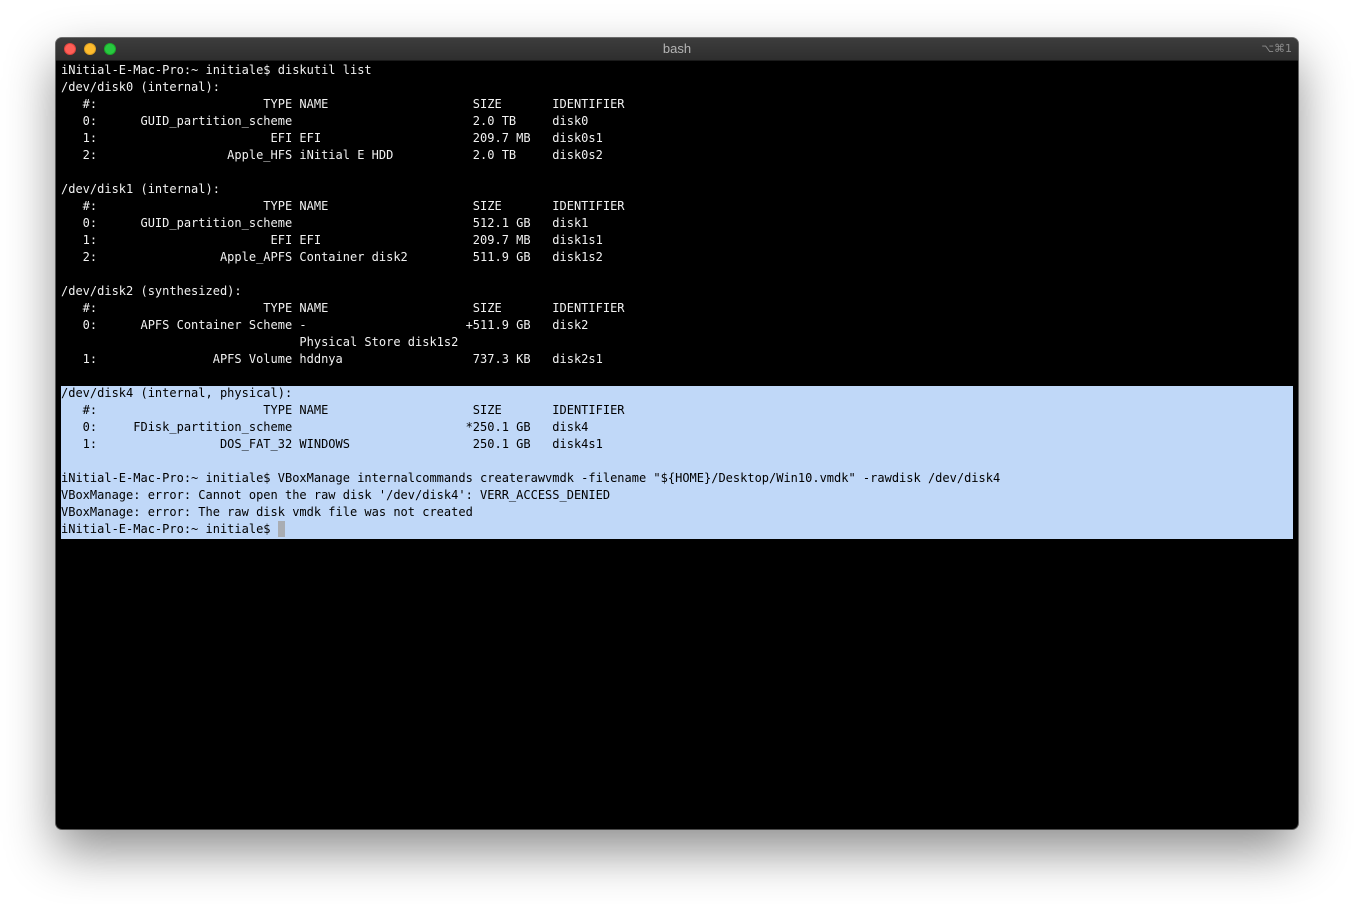 This screenshot has width=1354, height=904. What do you see at coordinates (332, 444) in the screenshot?
I see `terminal-line: 1: DOS_FAT_32 WINDOWS 250.1 GB disk4s1` at bounding box center [332, 444].